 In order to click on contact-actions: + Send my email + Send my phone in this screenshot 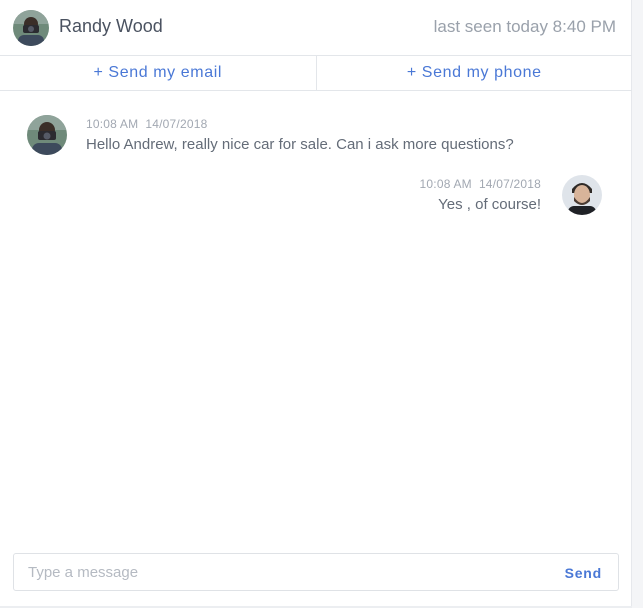, I will do `click(316, 73)`.